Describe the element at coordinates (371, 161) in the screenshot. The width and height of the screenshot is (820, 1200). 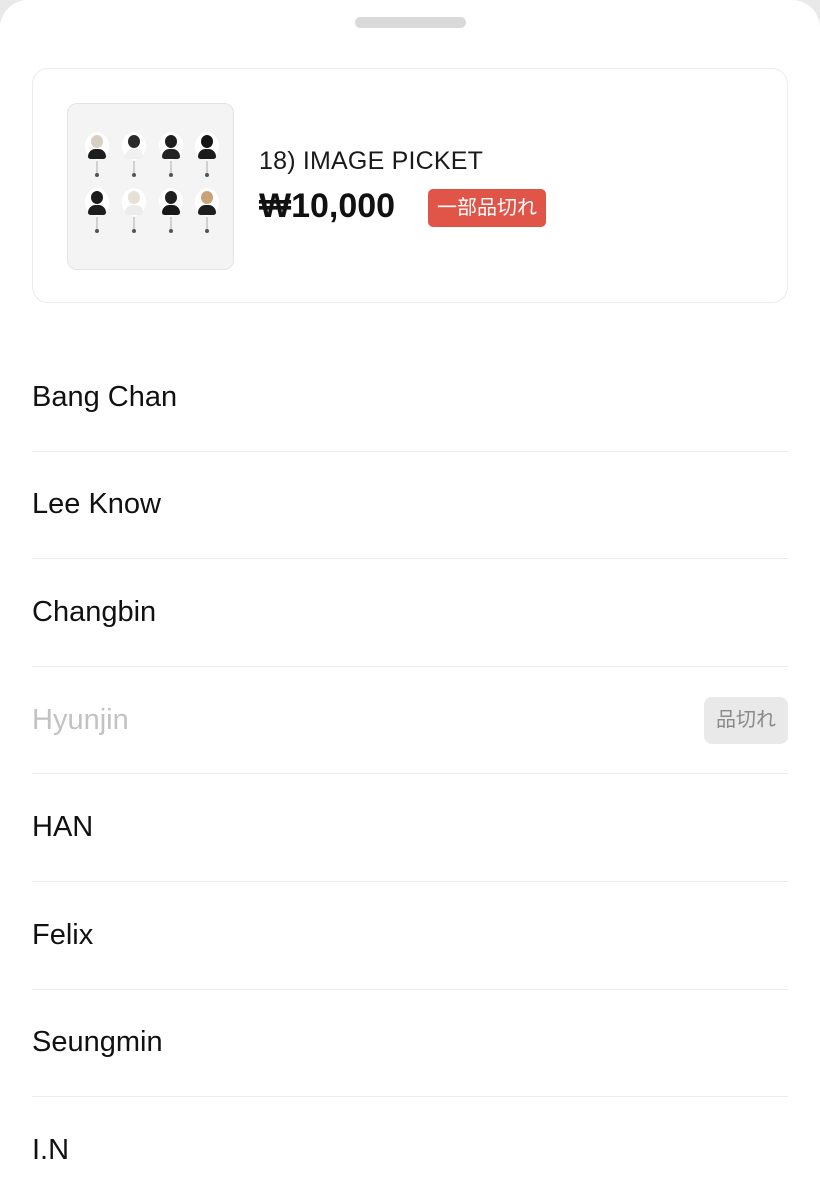
I see `product-name: 18) IMAGE PICKET` at that location.